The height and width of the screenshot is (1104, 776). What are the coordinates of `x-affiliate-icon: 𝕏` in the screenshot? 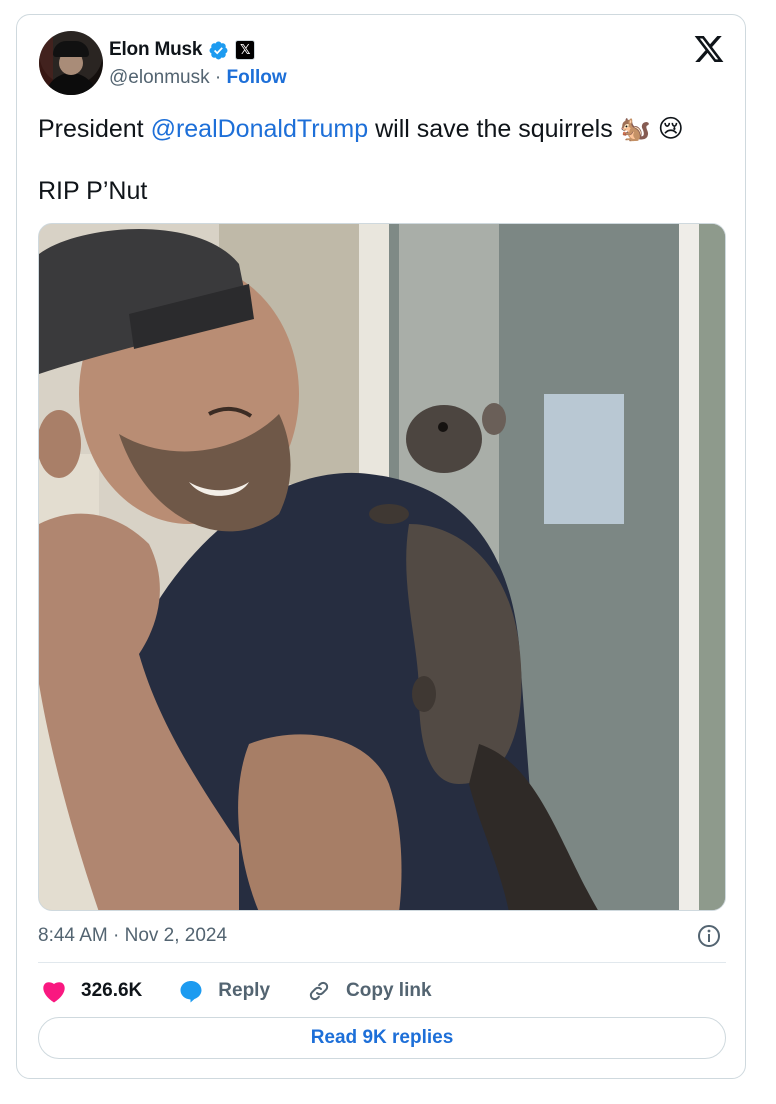 It's located at (245, 50).